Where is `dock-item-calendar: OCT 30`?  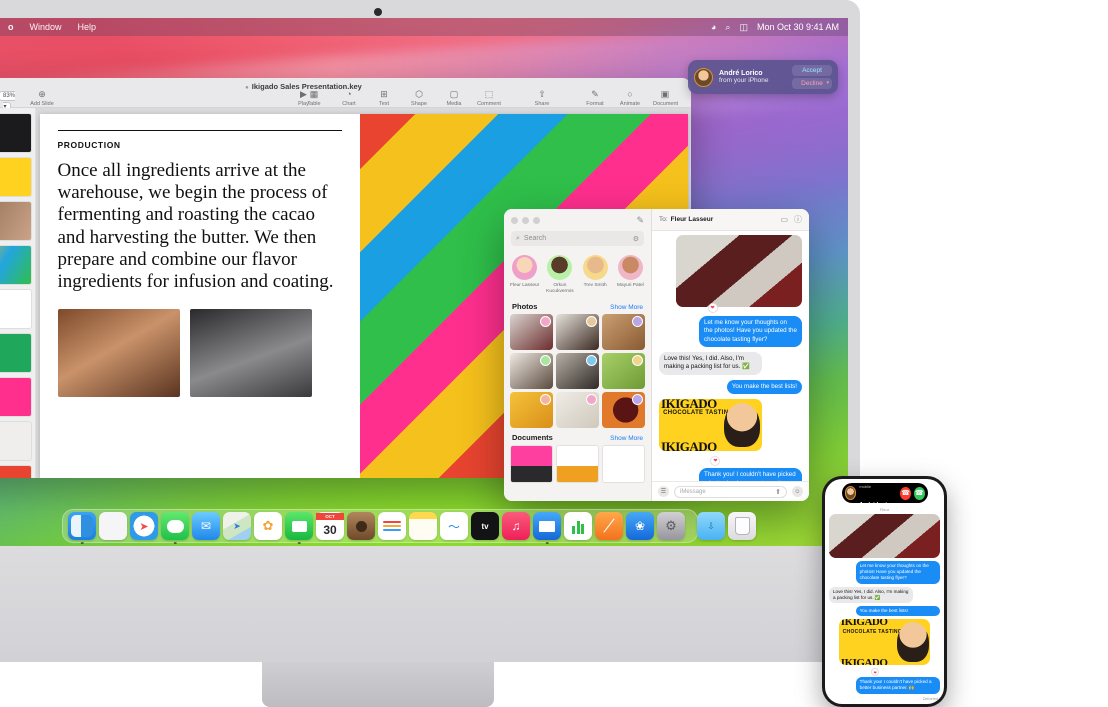 dock-item-calendar: OCT 30 is located at coordinates (330, 526).